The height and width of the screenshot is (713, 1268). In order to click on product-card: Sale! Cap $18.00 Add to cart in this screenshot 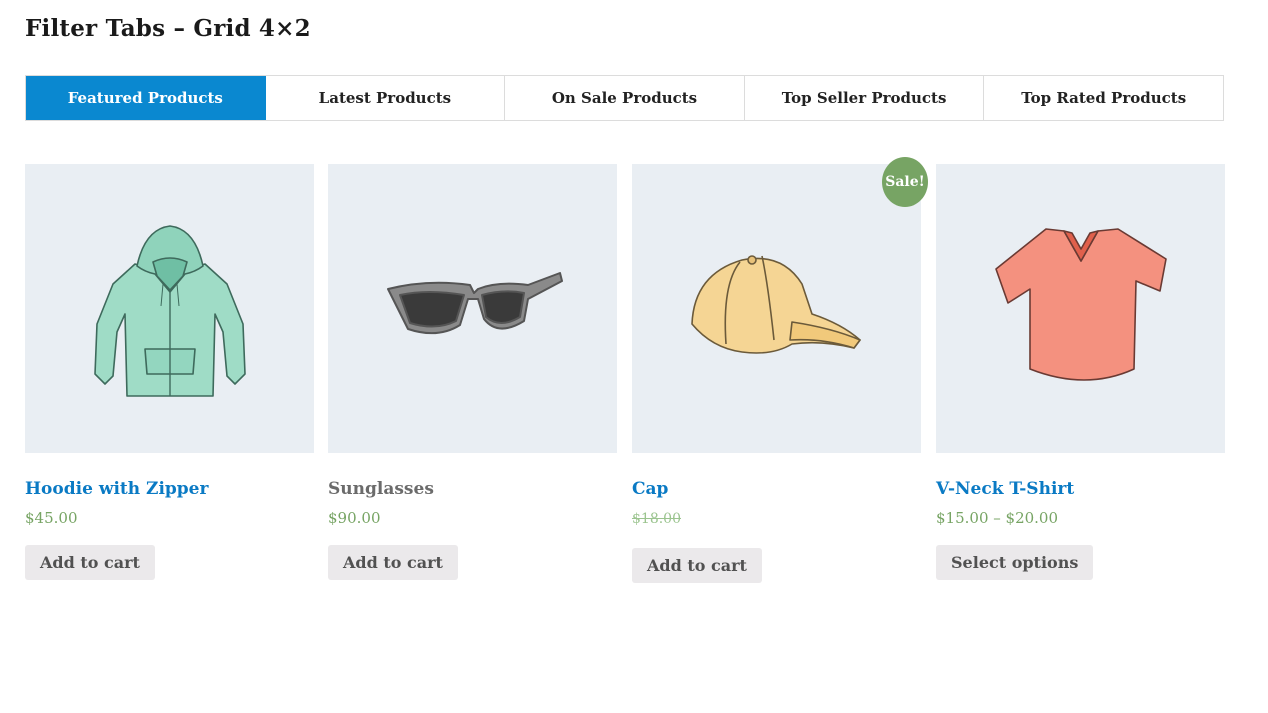, I will do `click(780, 370)`.